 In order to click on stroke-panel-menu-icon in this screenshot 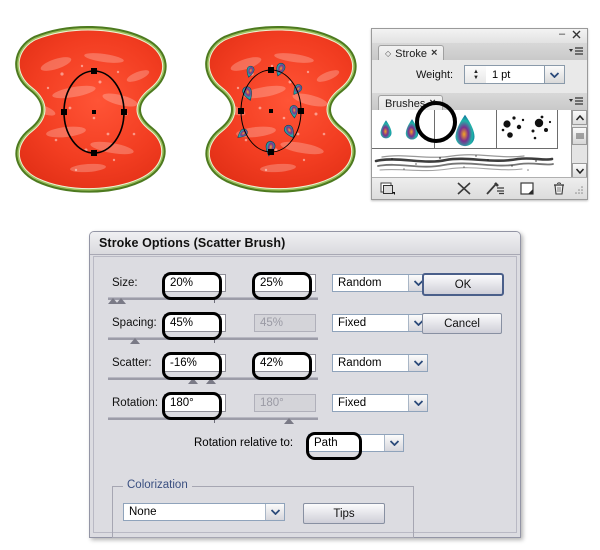, I will do `click(576, 51)`.